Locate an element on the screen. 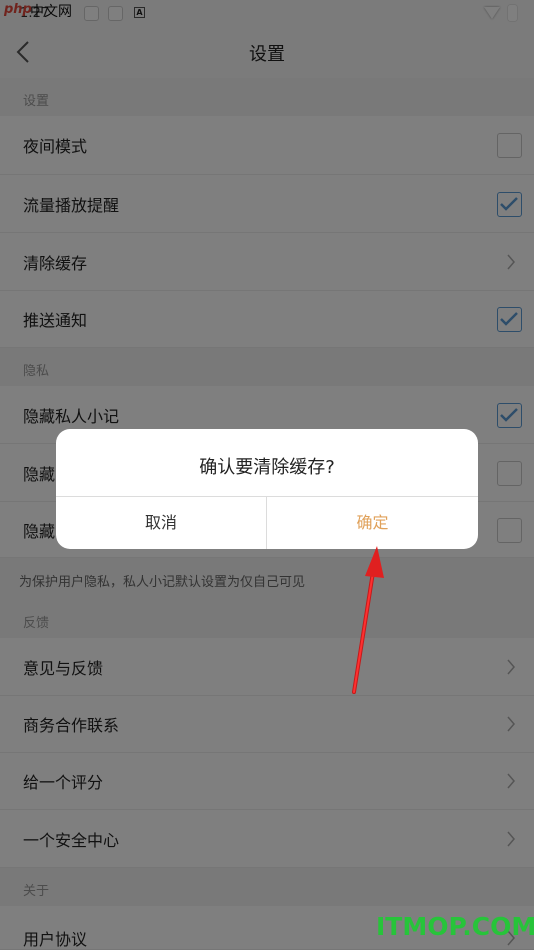 This screenshot has width=534, height=950. annotation-arrow-icon is located at coordinates (368, 620).